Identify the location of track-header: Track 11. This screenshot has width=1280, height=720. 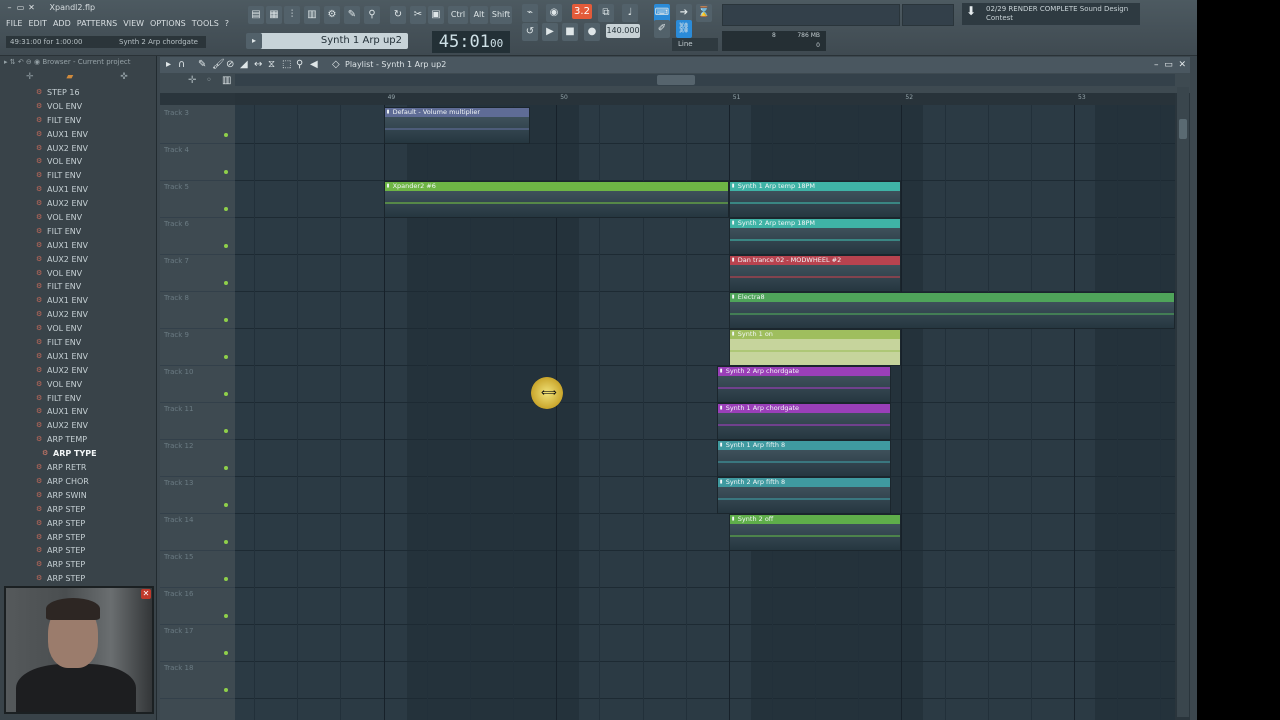
(197, 421).